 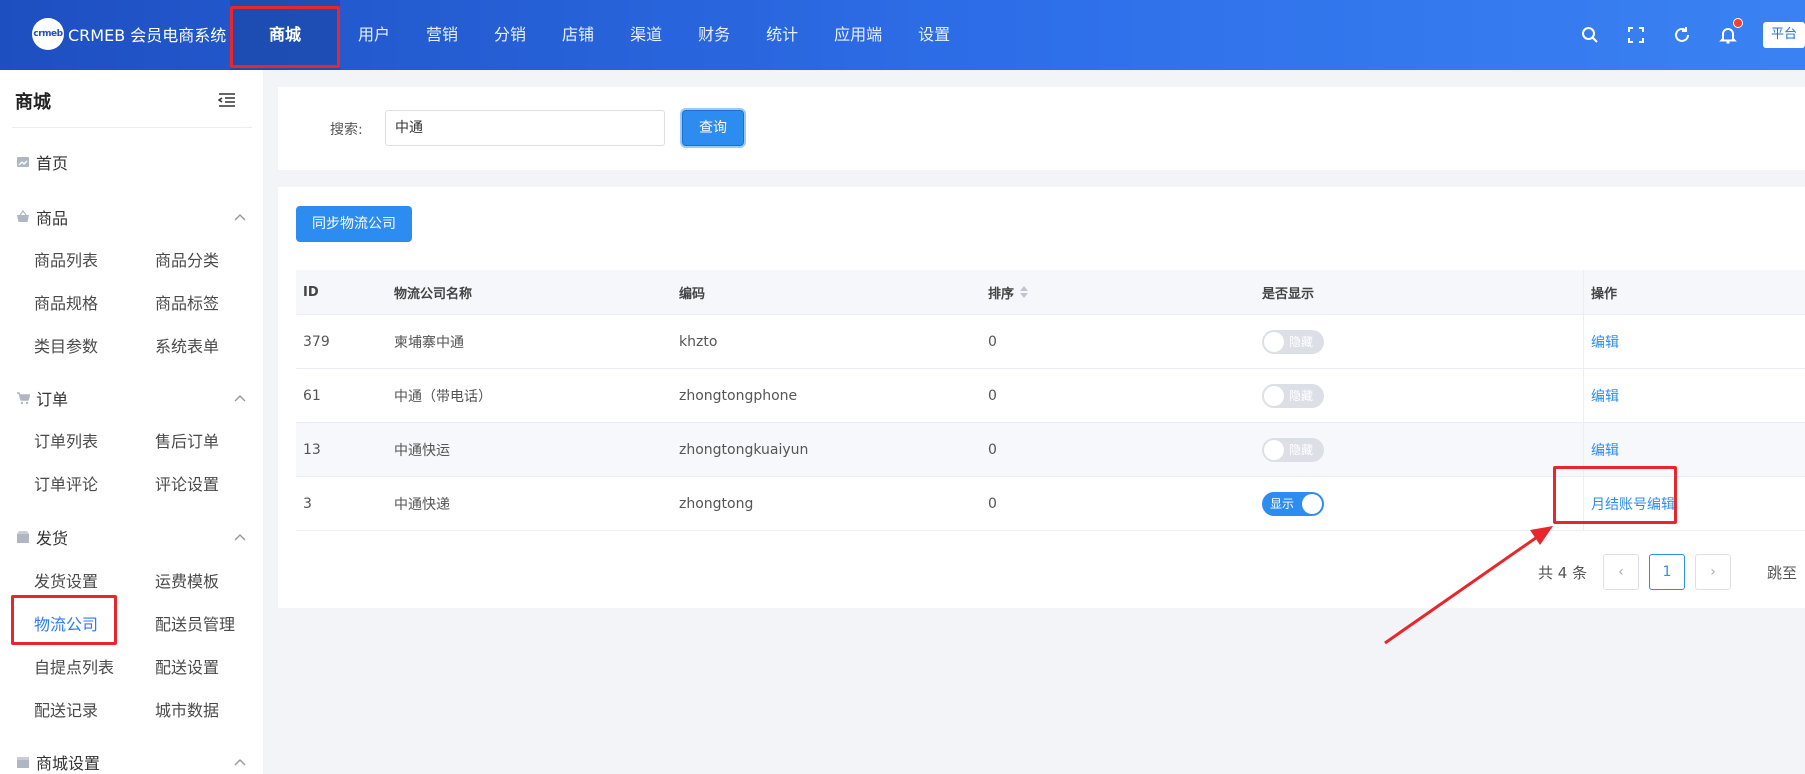 What do you see at coordinates (195, 623) in the screenshot?
I see `sidebar-link-courier-management: 配送员管理` at bounding box center [195, 623].